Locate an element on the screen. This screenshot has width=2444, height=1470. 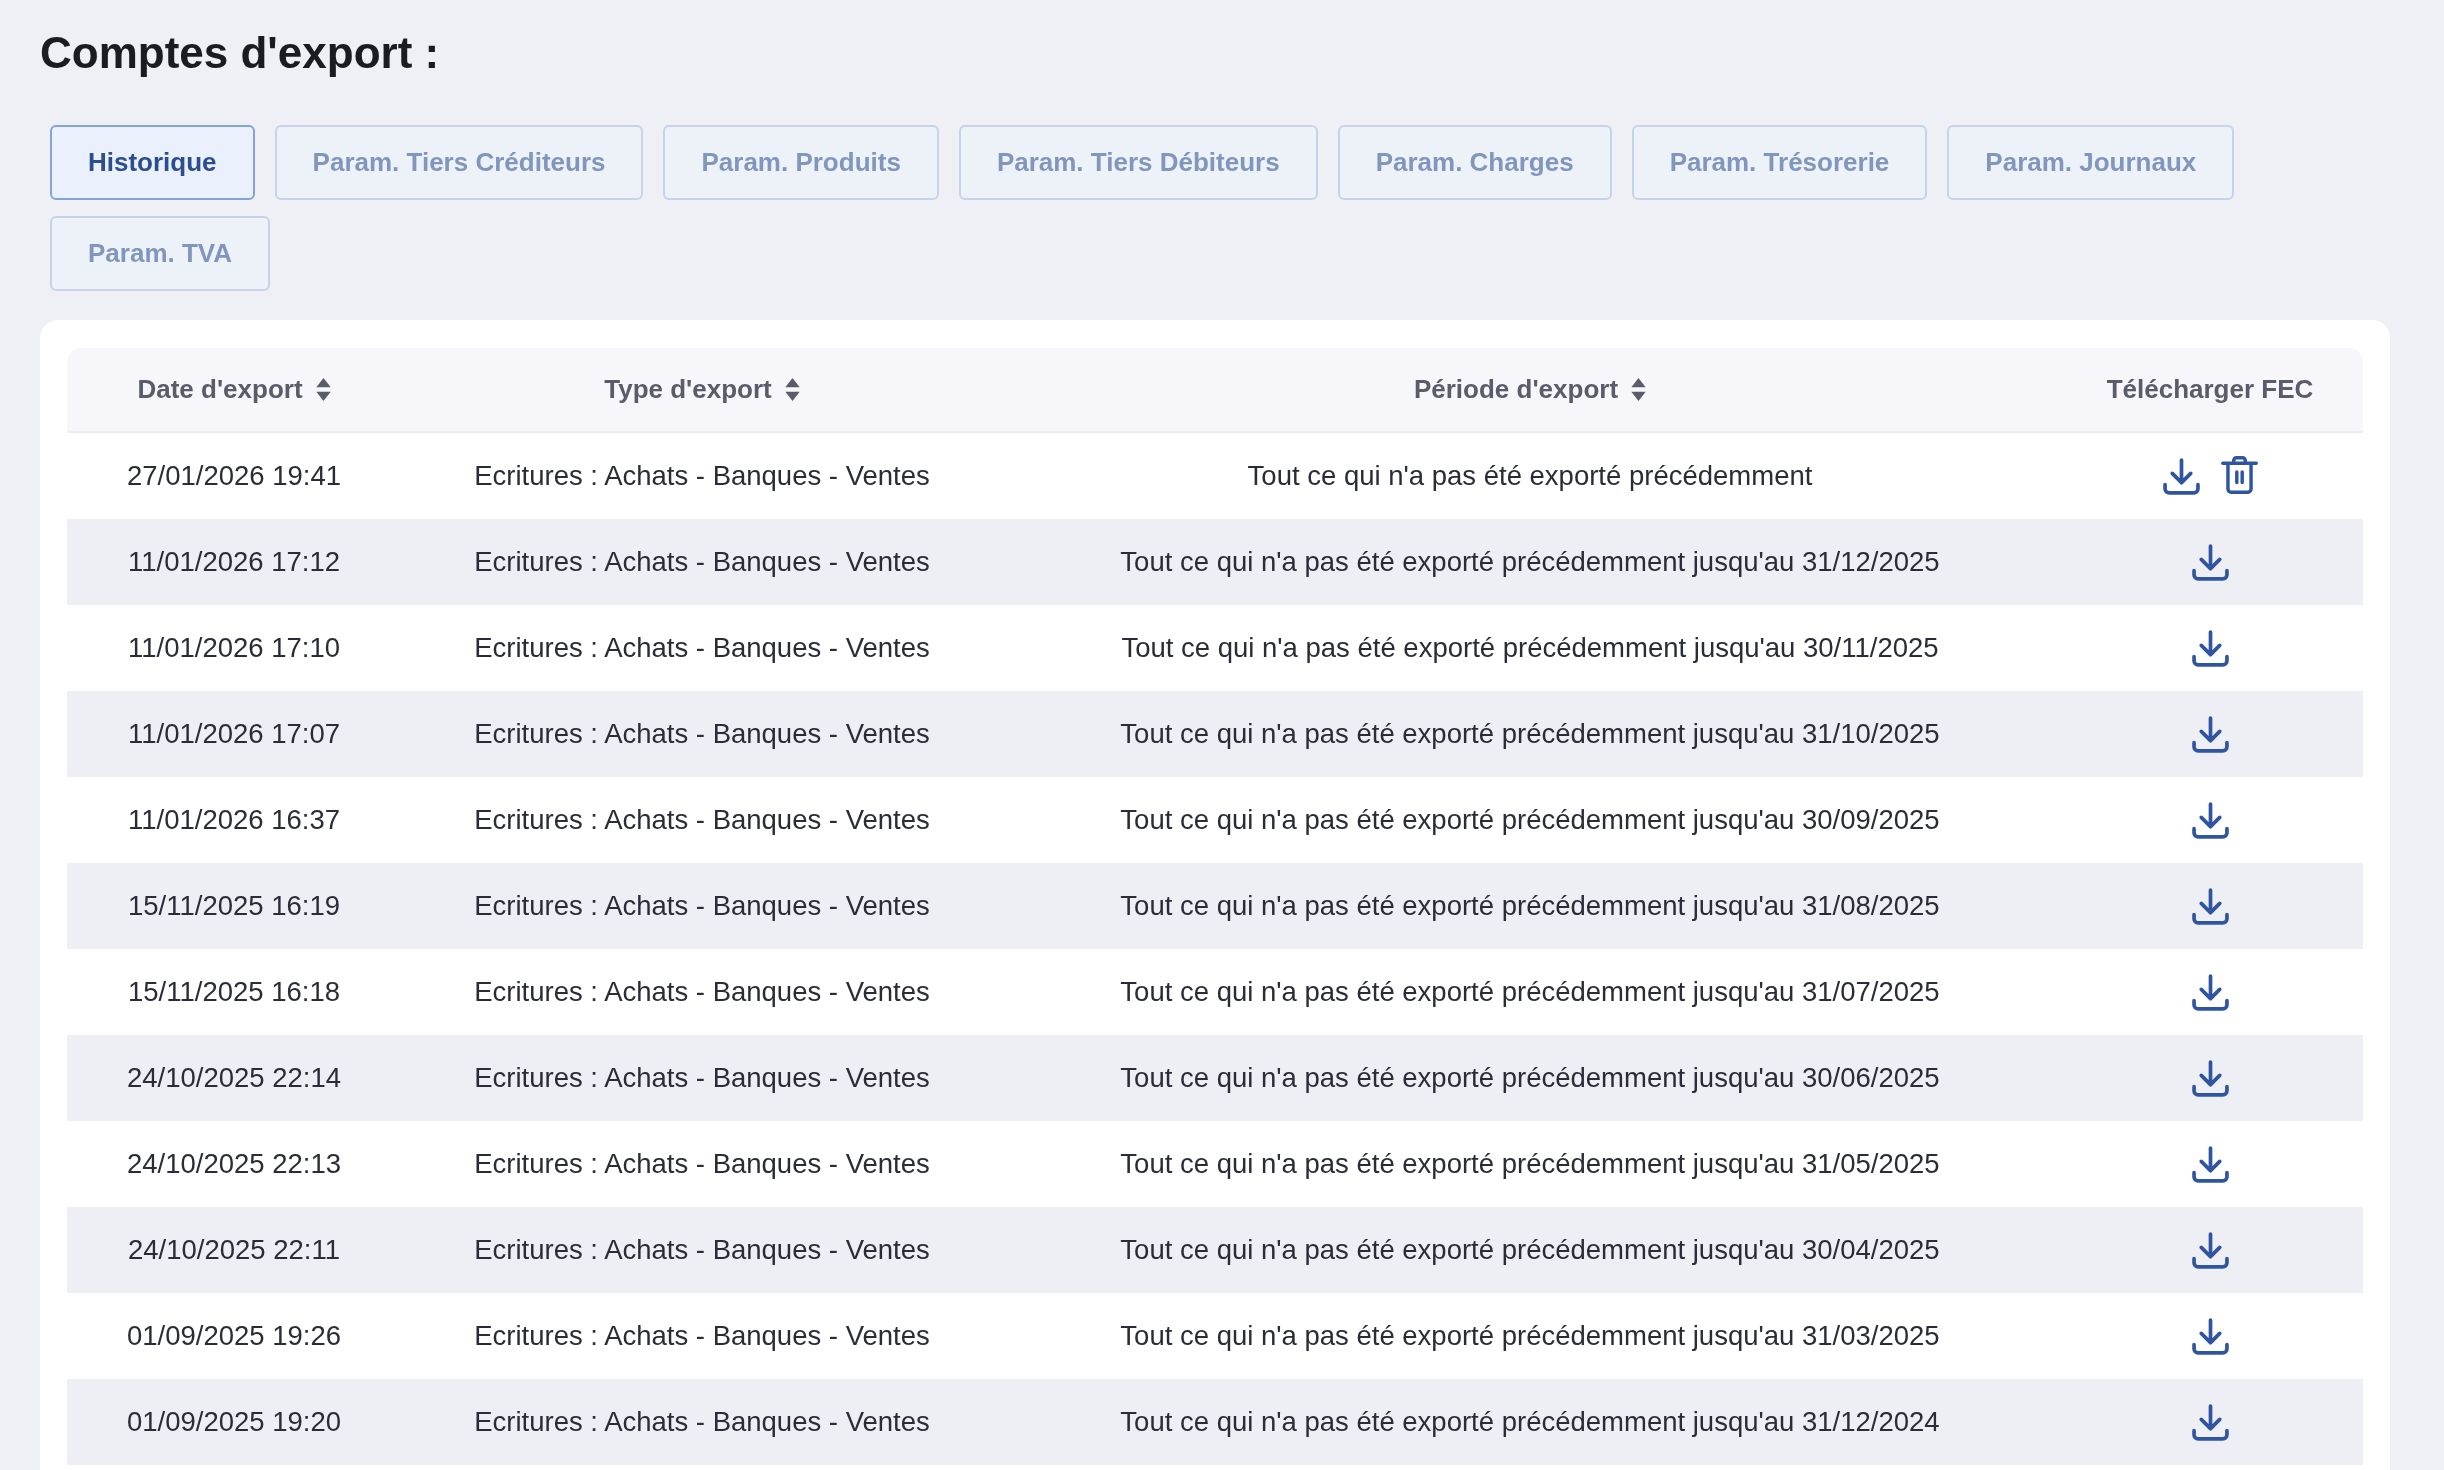
export-period: Tout ce qui n'a pas été exporté précédemment jusqu'au 31/07/2025 is located at coordinates (1530, 992).